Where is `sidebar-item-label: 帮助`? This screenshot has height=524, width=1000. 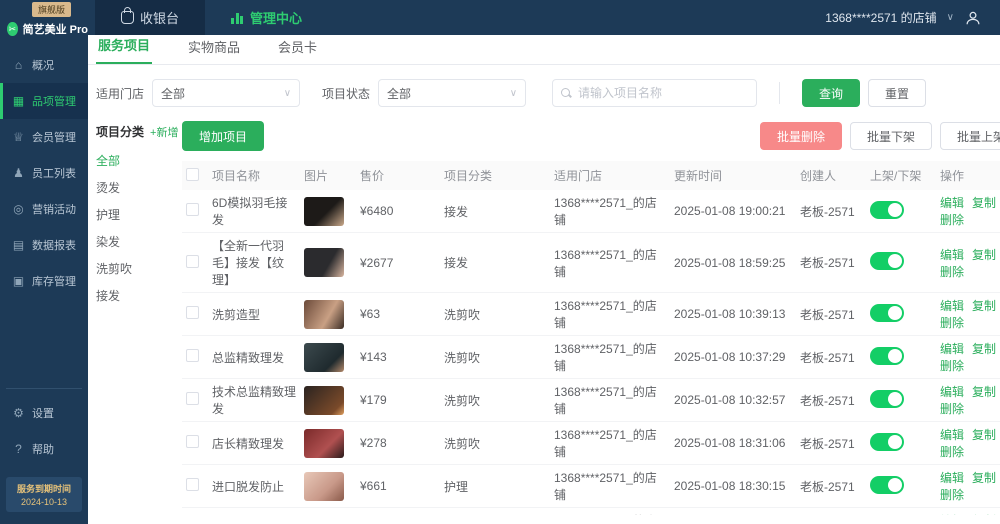 sidebar-item-label: 帮助 is located at coordinates (43, 450).